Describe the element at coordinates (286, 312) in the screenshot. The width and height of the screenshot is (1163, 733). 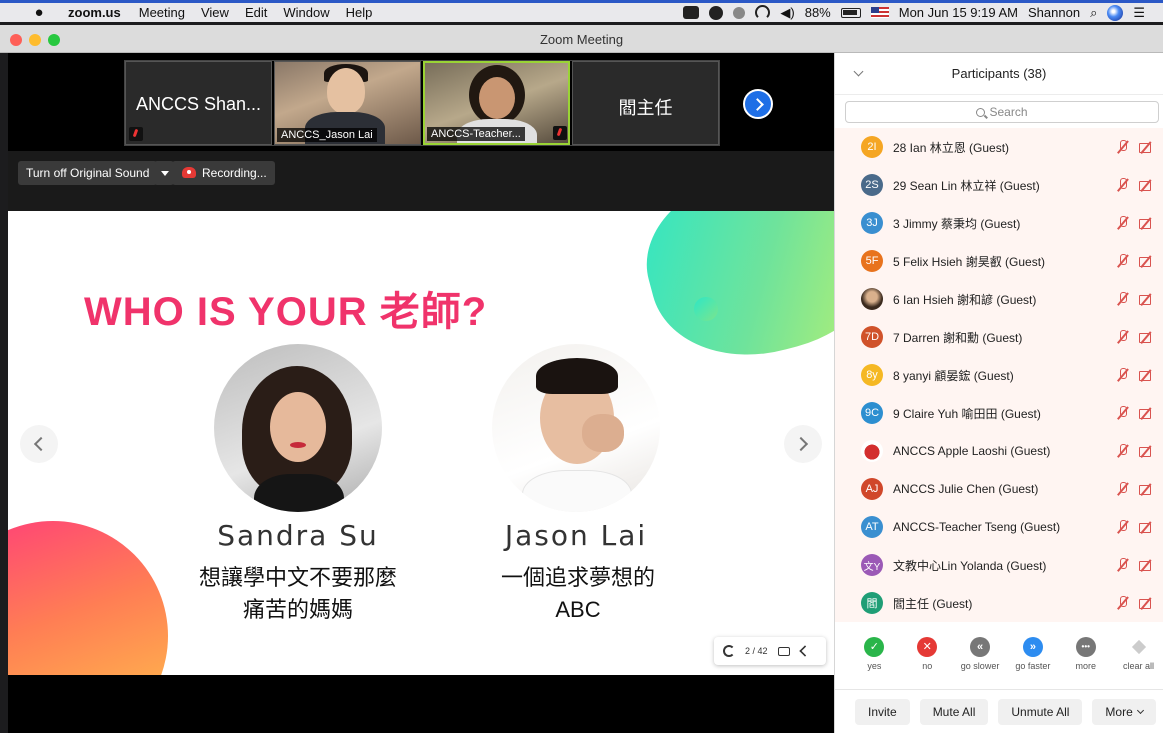
I see `slide-title: WHO IS YOUR 老師?` at that location.